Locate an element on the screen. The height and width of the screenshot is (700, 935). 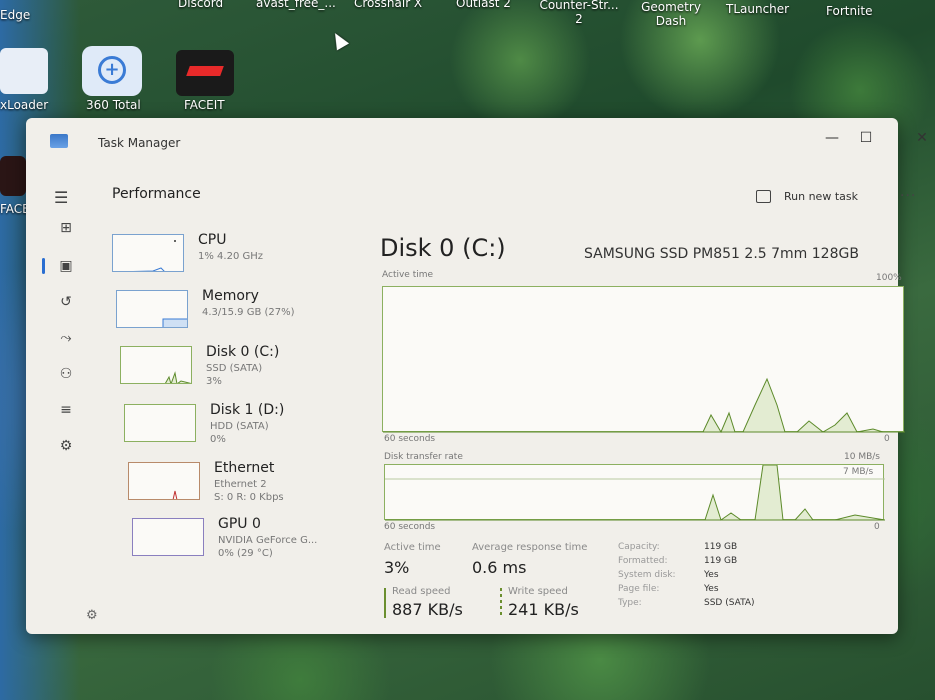
services-icon: ⚙ is located at coordinates (66, 446).